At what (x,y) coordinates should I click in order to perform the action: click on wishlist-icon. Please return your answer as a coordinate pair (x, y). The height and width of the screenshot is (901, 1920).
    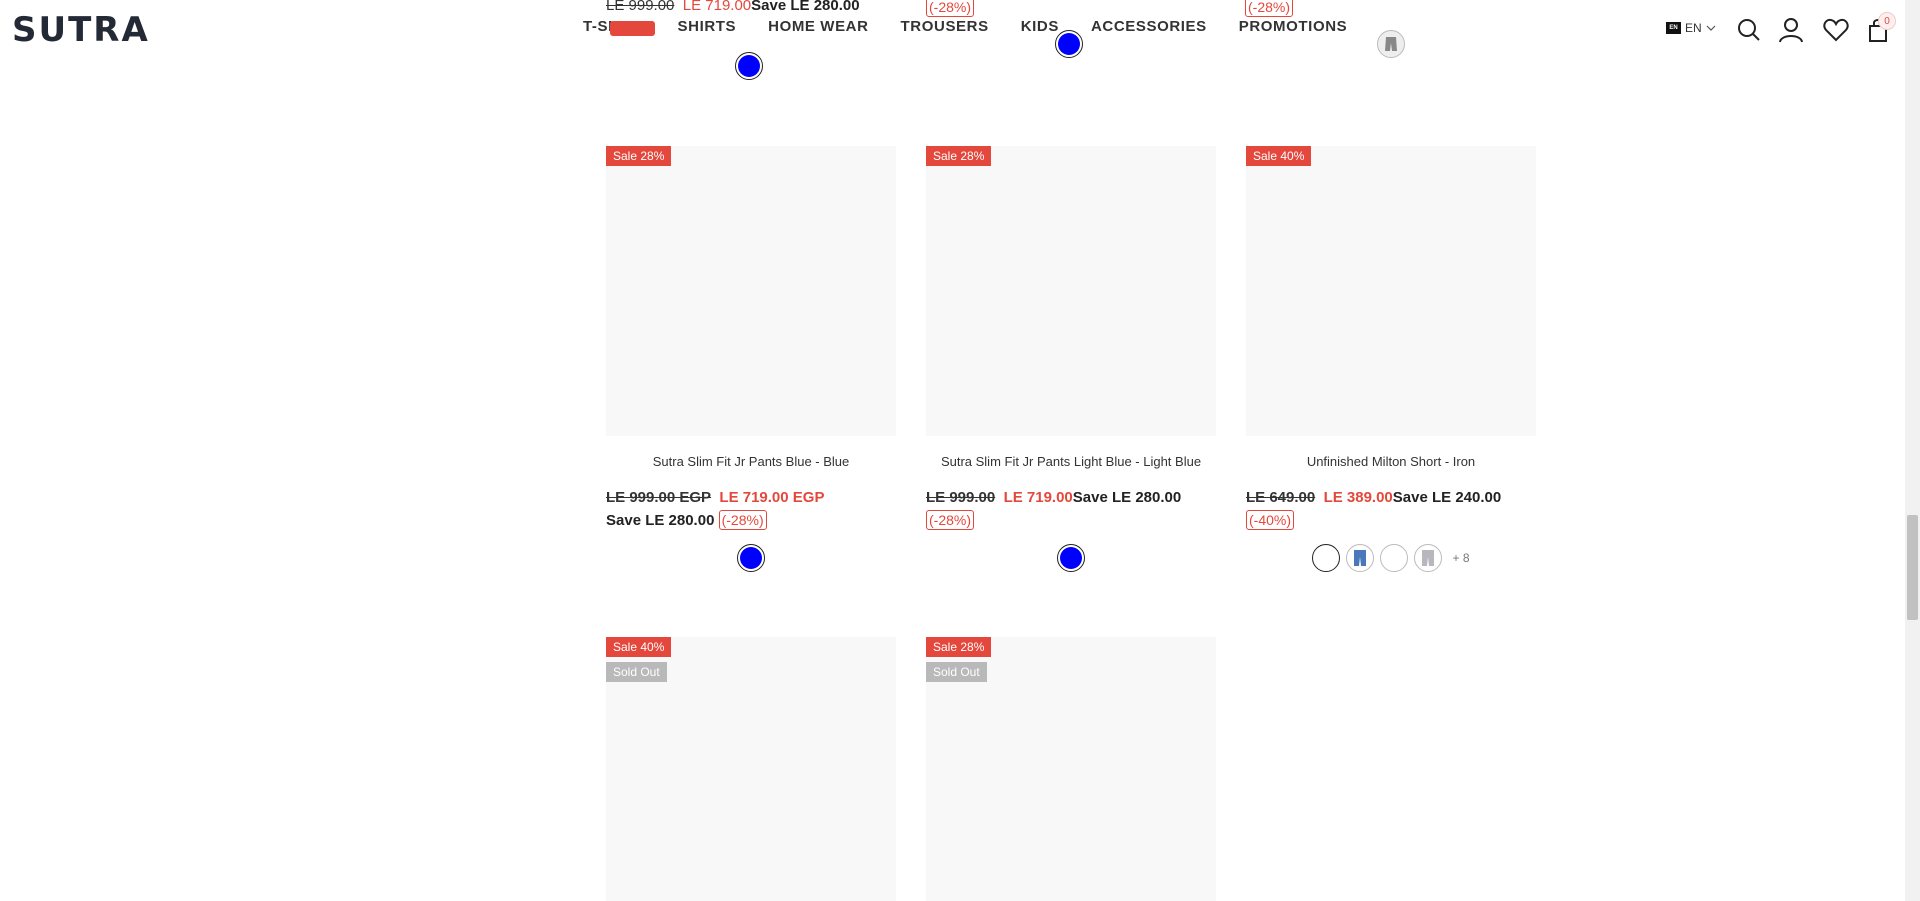
    Looking at the image, I should click on (1836, 30).